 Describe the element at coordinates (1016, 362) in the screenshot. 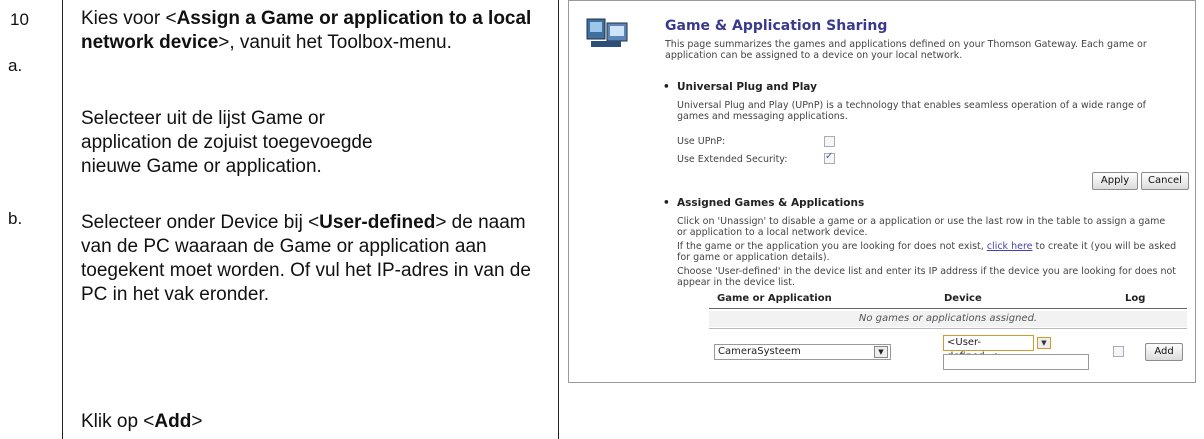

I see `device-ip-input` at that location.